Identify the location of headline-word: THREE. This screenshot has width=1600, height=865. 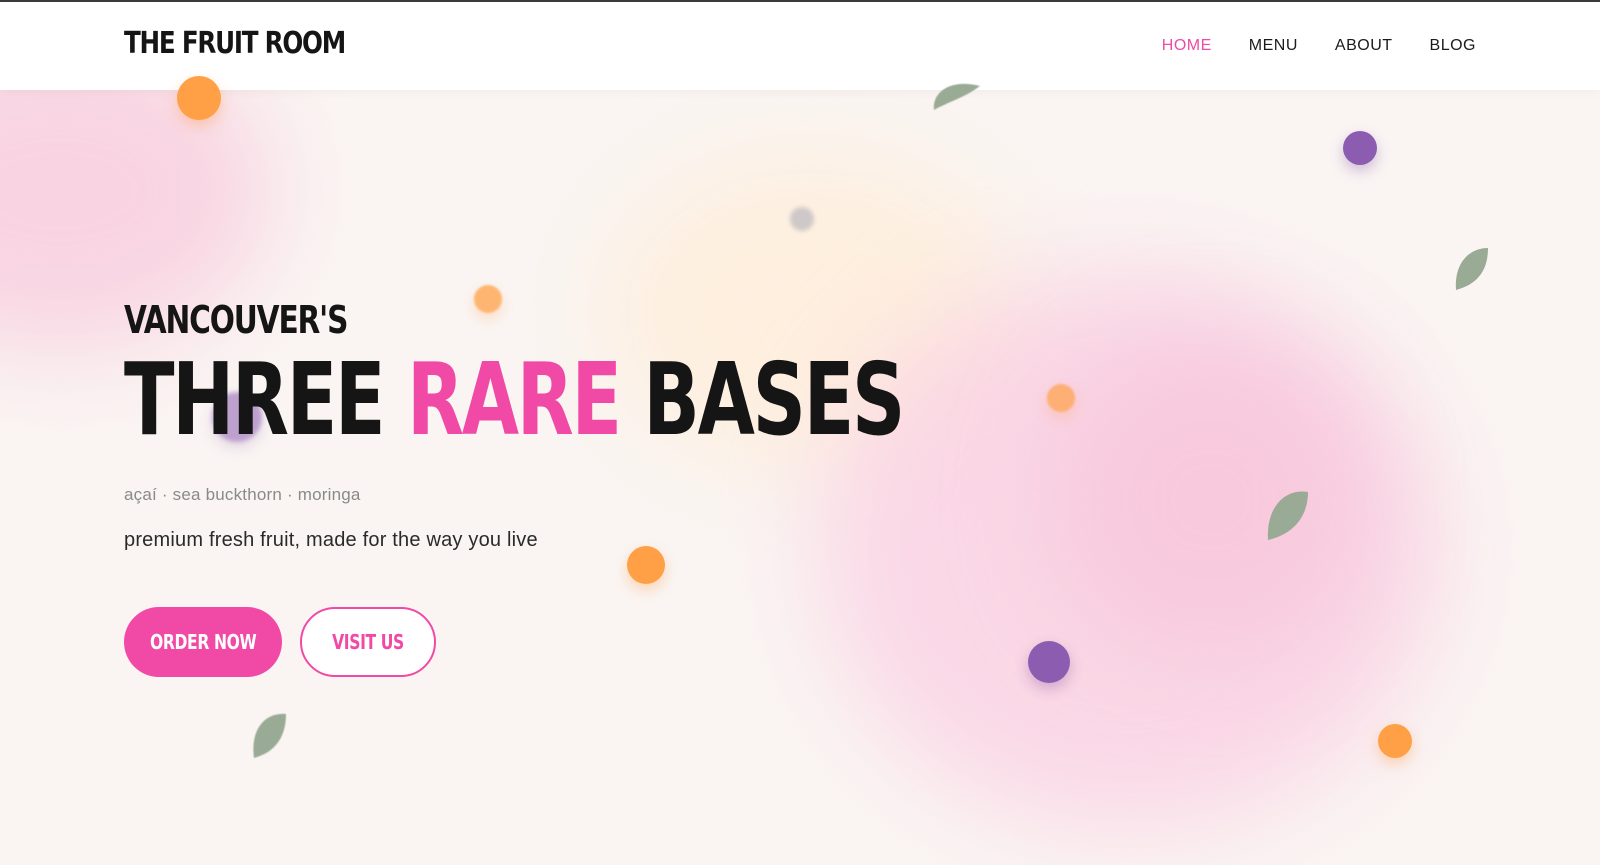
(255, 399).